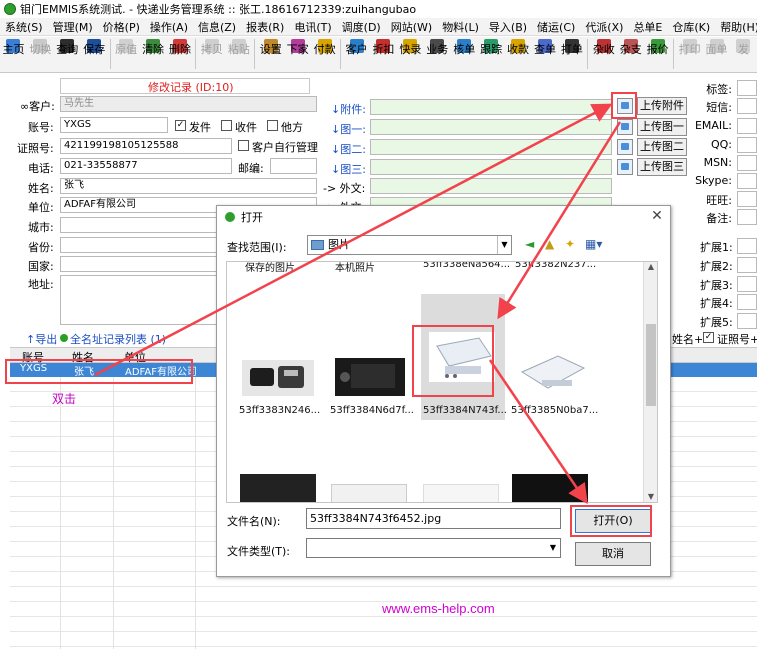 Image resolution: width=757 pixels, height=649 pixels. I want to click on file-type-select: ▼, so click(433, 548).